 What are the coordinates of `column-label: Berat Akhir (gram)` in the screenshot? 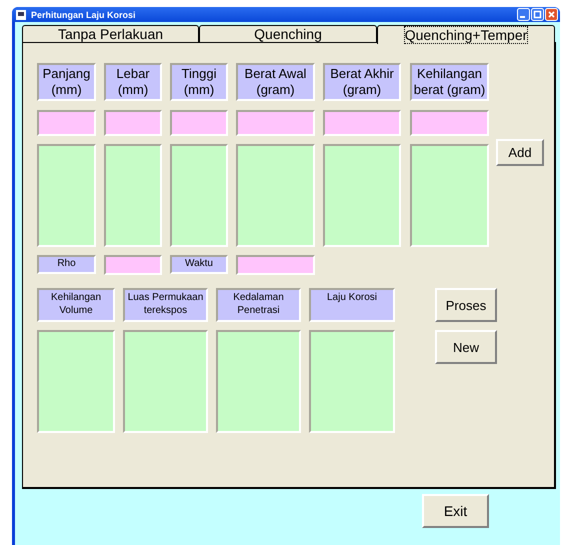 It's located at (362, 82).